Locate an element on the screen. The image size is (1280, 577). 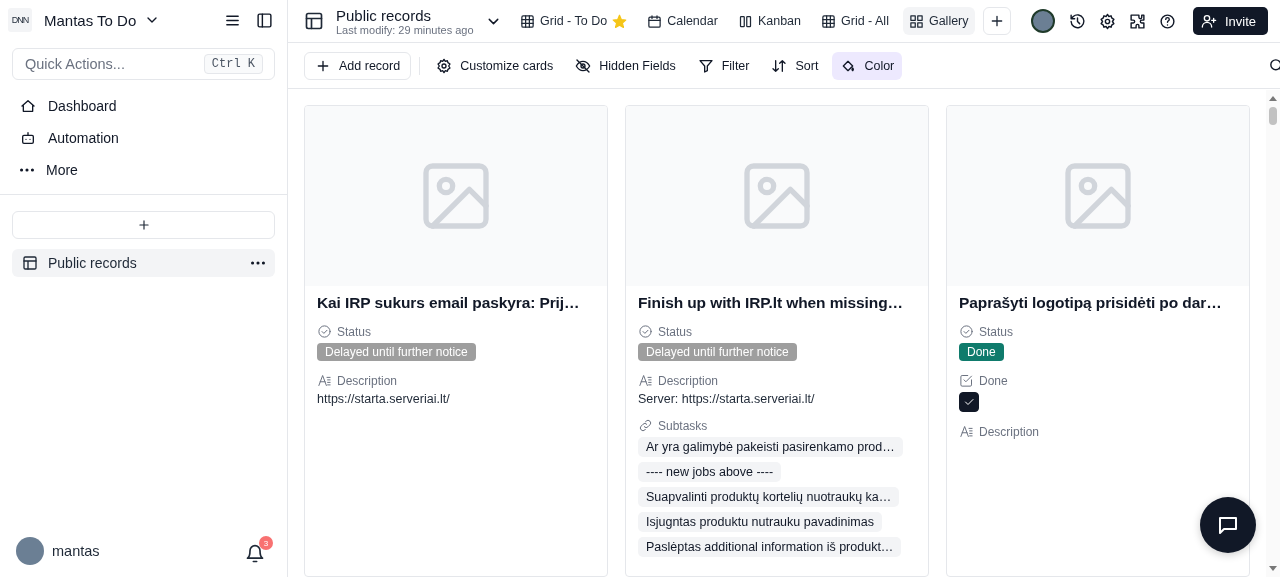
view-tab: Kanban is located at coordinates (769, 21).